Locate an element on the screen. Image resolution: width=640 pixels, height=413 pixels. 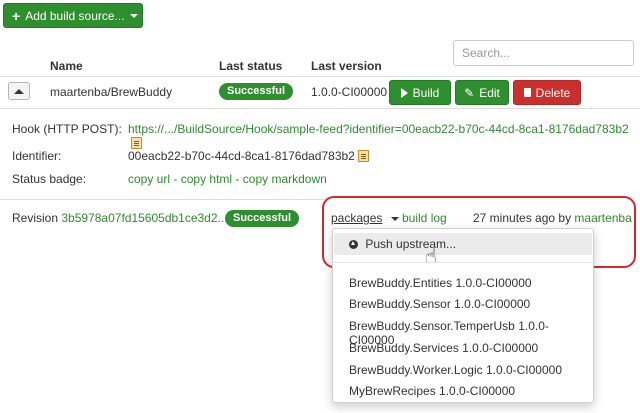
identifier-label: Identifier: is located at coordinates (37, 156).